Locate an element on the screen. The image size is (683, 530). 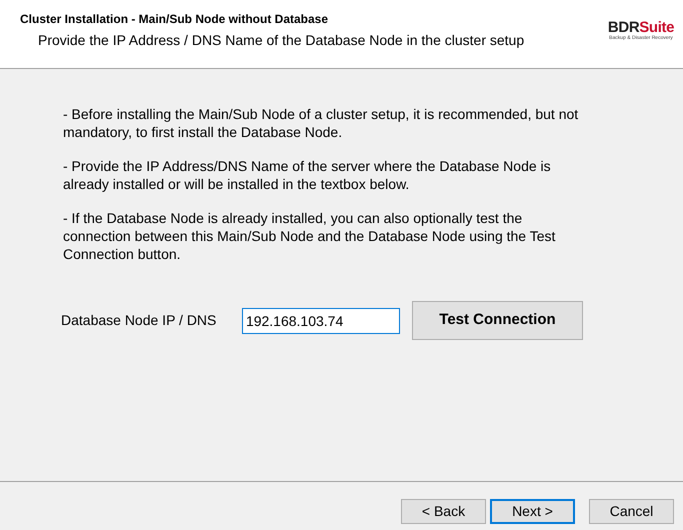
ip-input-field: 192.168.103.74 is located at coordinates (321, 321).